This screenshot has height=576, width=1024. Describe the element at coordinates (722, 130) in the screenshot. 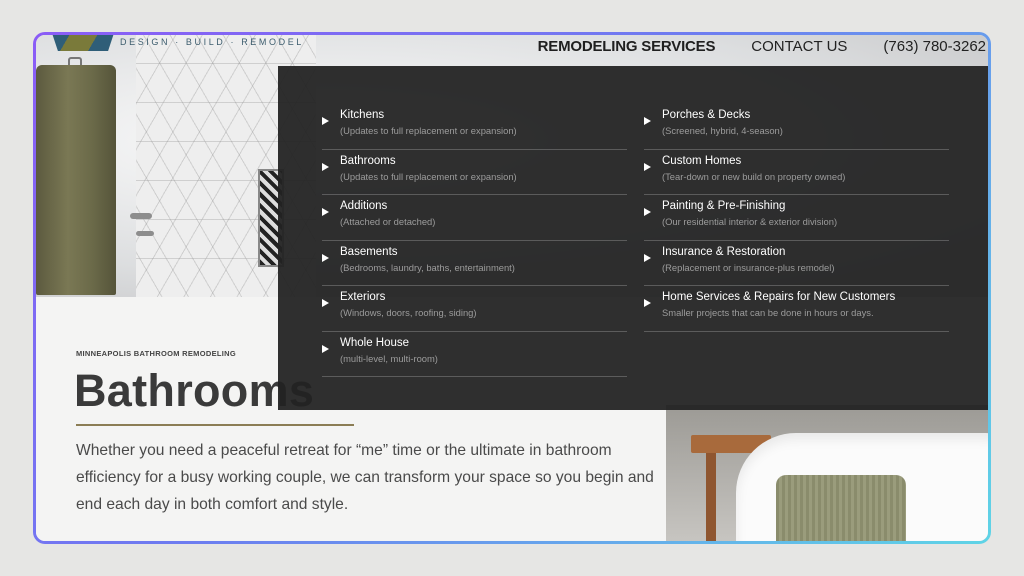

I see `menu-item-subtitle: (Screened, hybrid, 4-season)` at that location.